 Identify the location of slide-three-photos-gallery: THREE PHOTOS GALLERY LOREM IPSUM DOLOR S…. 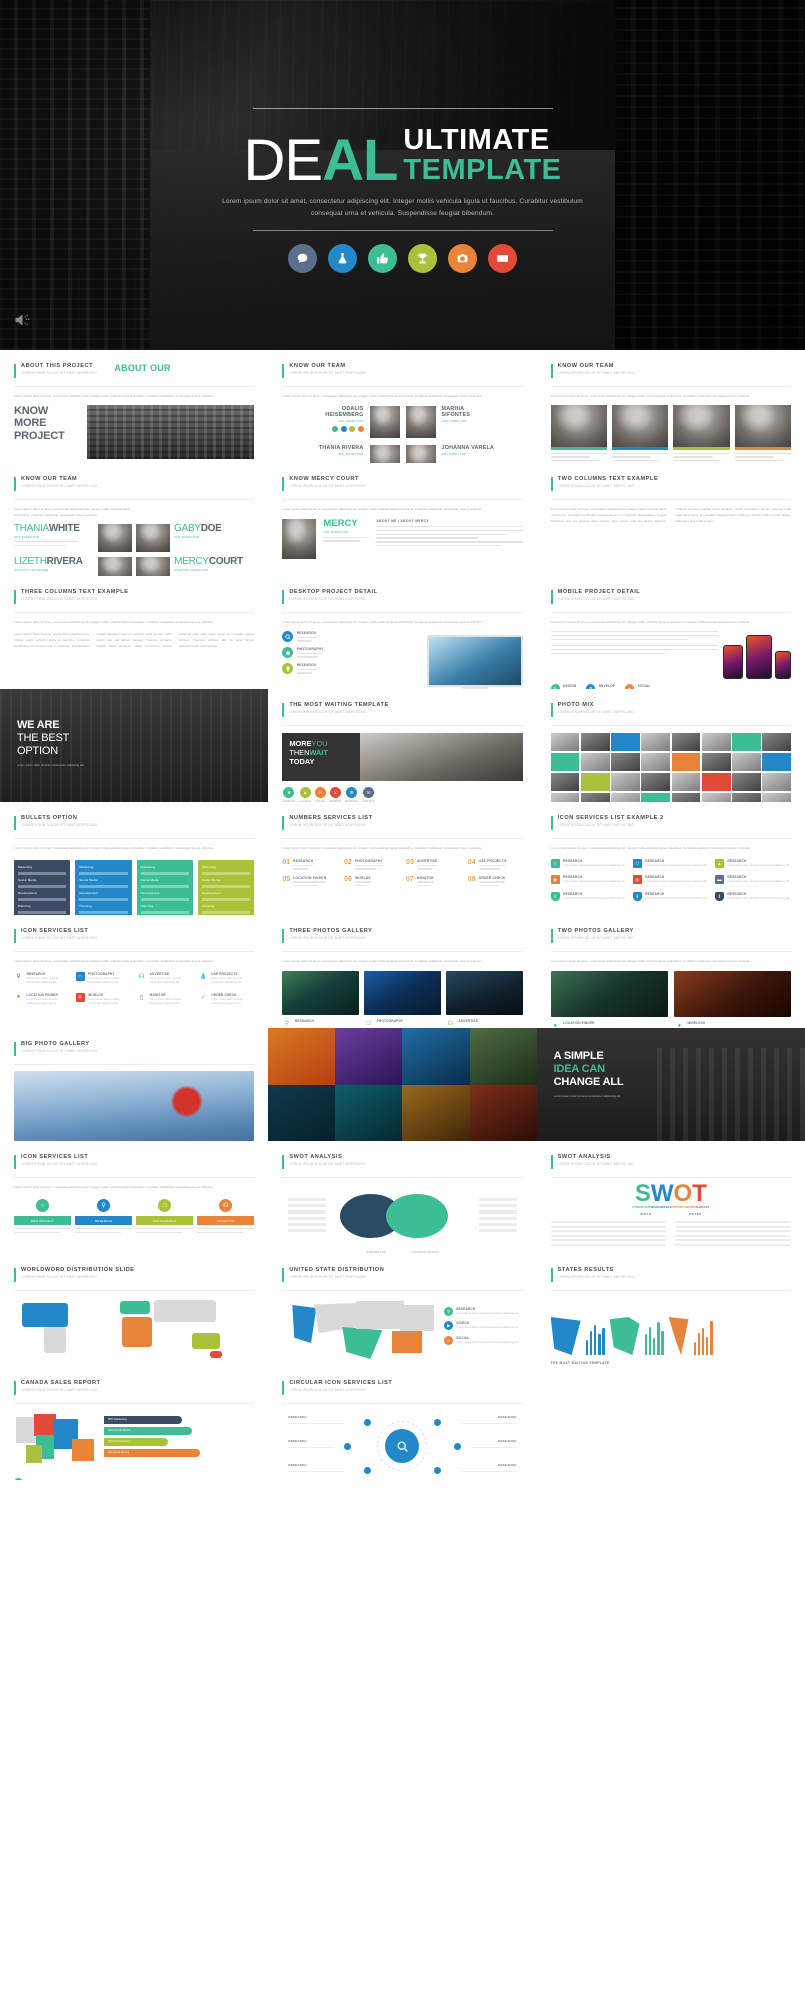
(402, 971).